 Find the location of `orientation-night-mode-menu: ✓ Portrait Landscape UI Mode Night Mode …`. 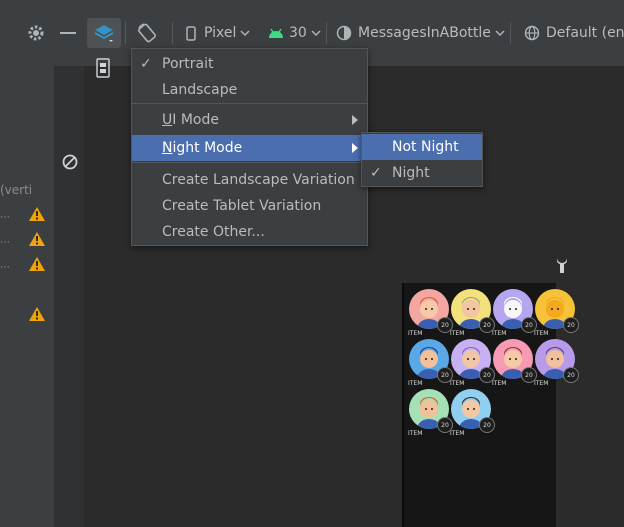

orientation-night-mode-menu: ✓ Portrait Landscape UI Mode Night Mode … is located at coordinates (249, 147).